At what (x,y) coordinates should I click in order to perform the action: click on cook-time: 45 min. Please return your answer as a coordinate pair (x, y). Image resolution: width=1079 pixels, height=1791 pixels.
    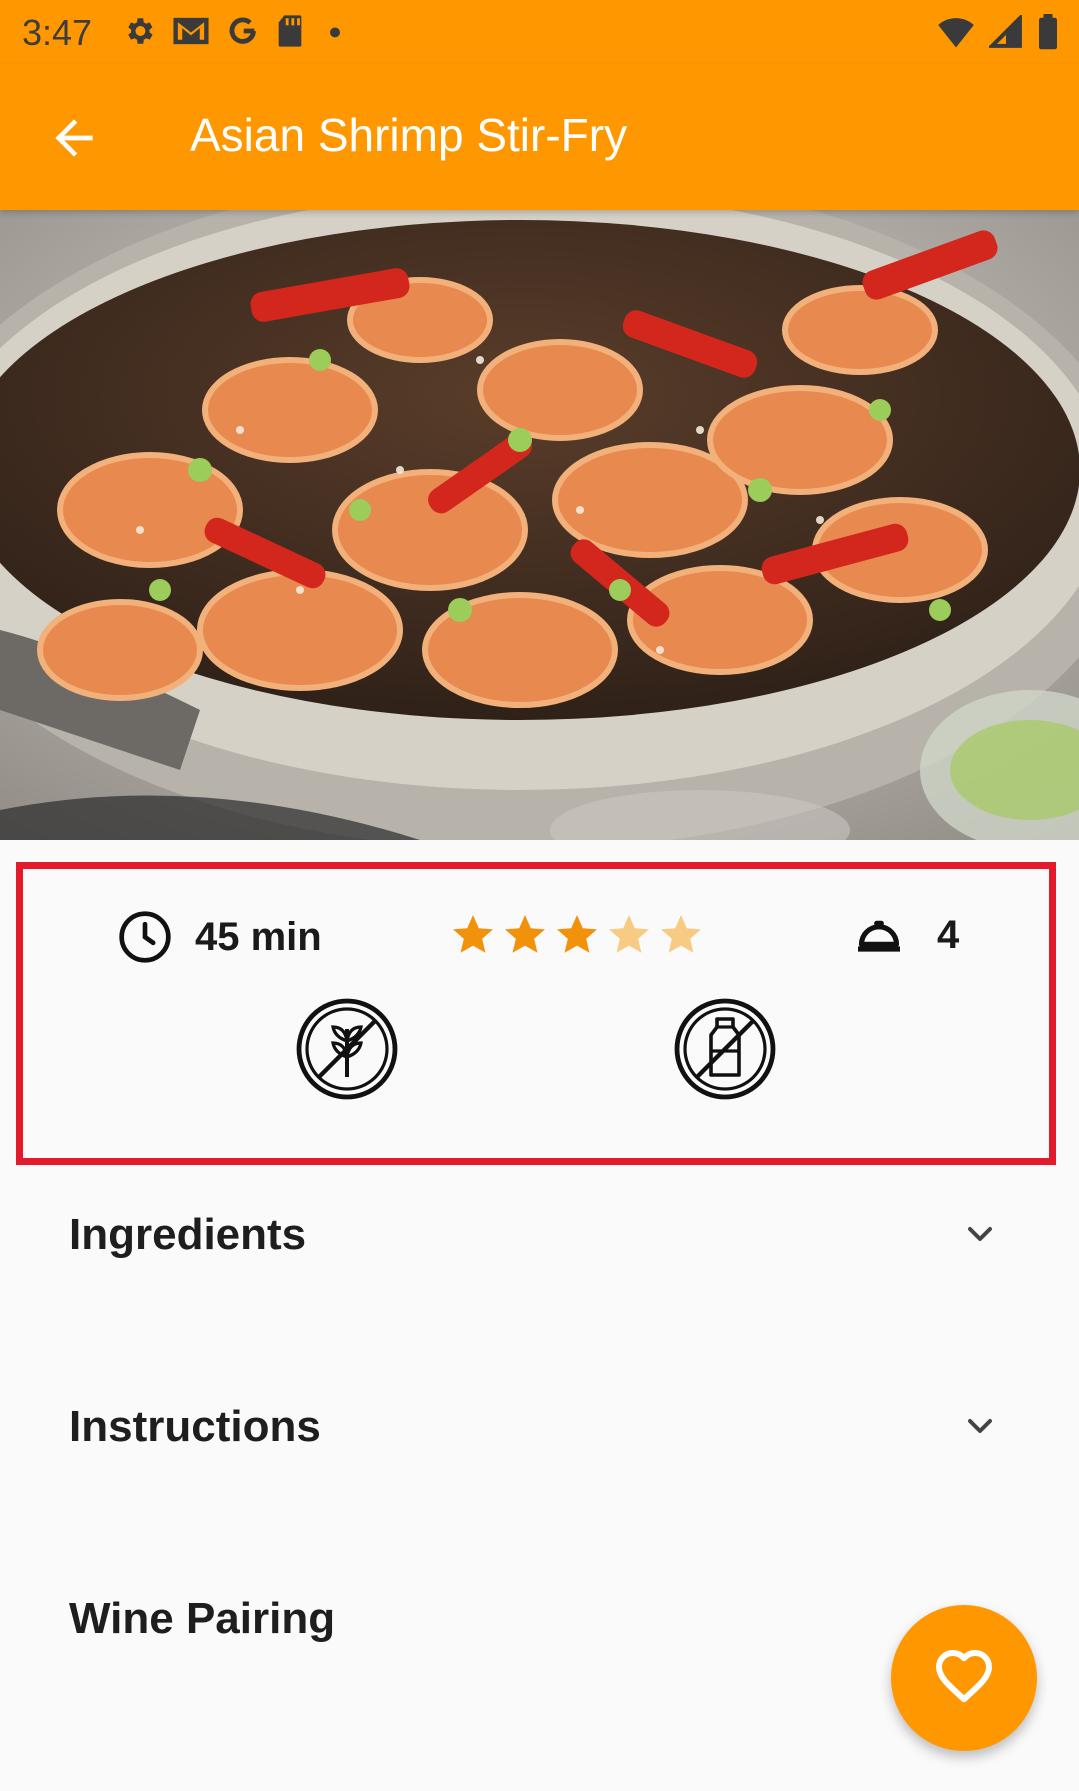
    Looking at the image, I should click on (219, 937).